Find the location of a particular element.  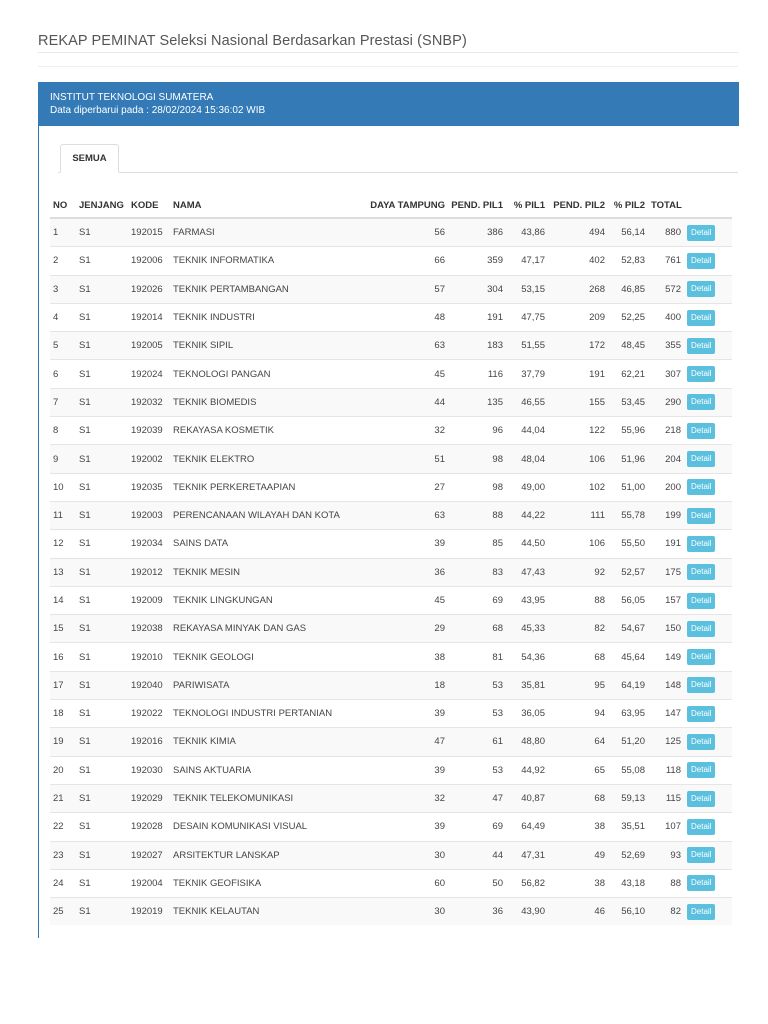

cell-nama: TEKNIK GEOLOGI is located at coordinates (268, 657).